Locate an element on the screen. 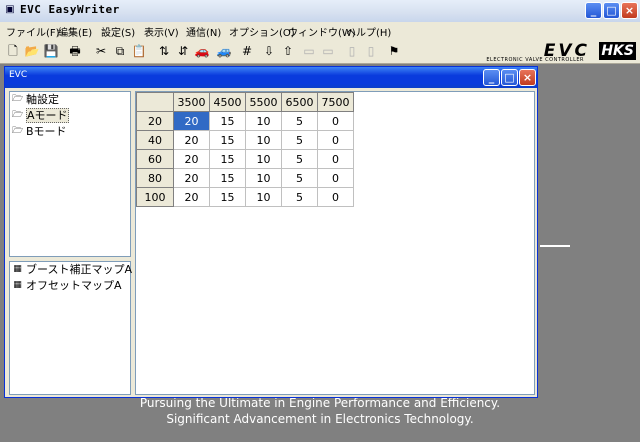  hks-logo: HKS is located at coordinates (617, 51).